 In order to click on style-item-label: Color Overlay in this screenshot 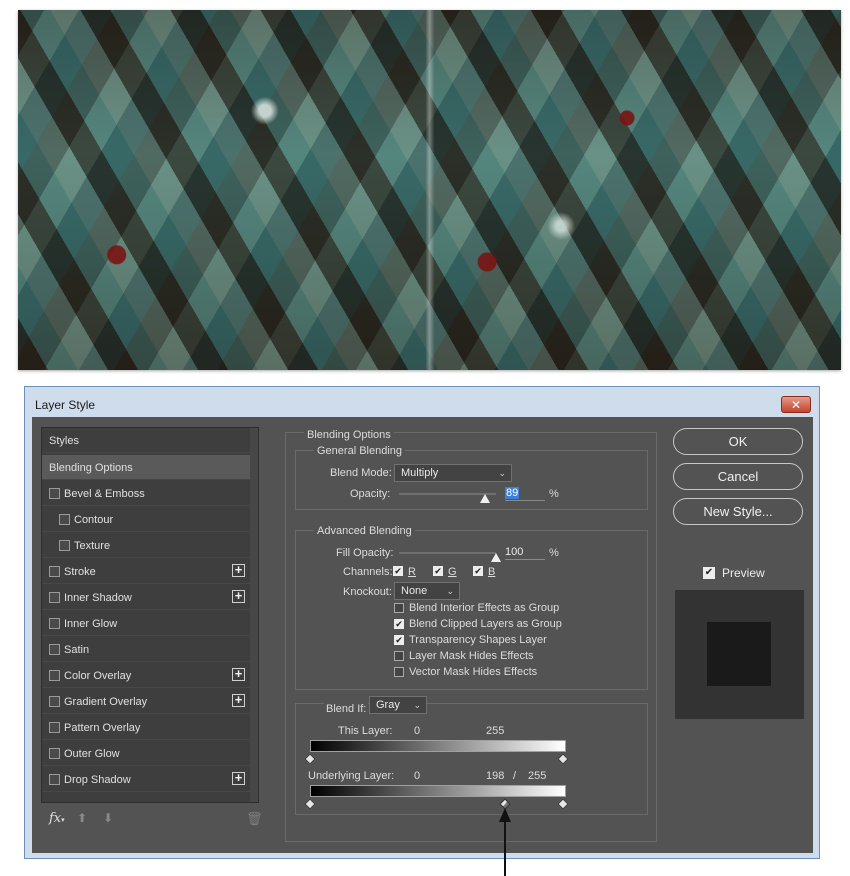, I will do `click(98, 676)`.